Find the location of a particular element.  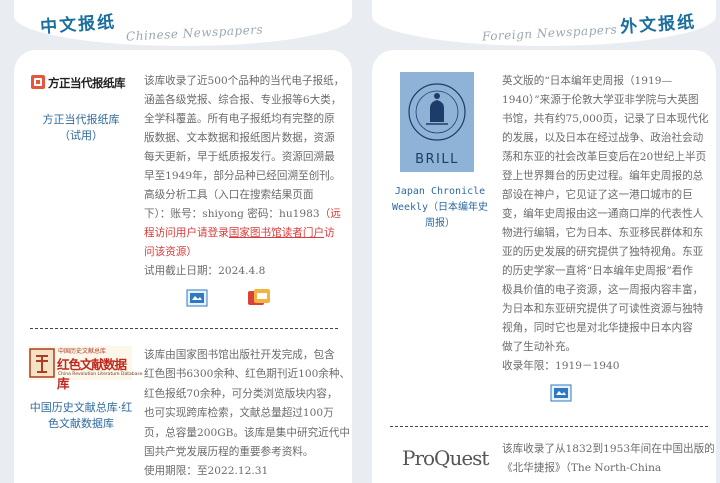

red-literature-name: 中国历史文献总库·红 色文献数据库 is located at coordinates (81, 416).